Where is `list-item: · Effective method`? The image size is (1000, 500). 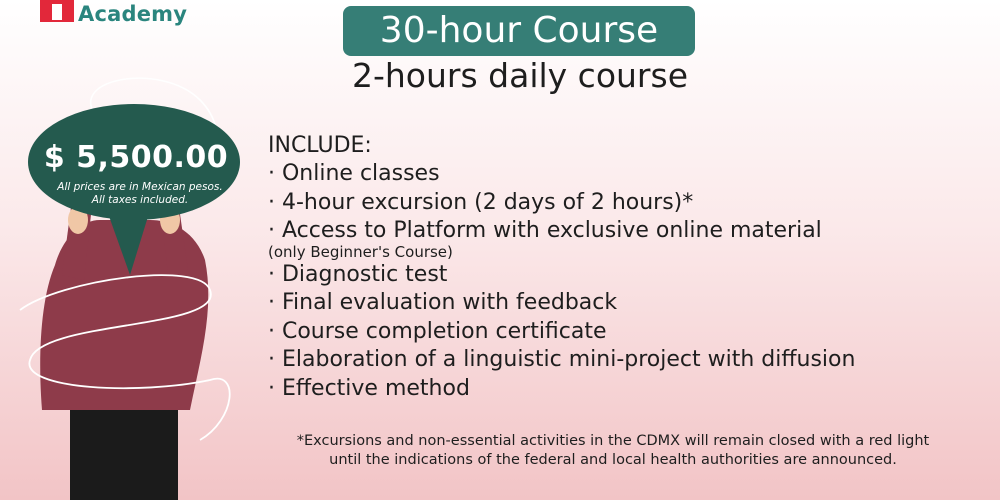
list-item: · Effective method is located at coordinates (369, 388).